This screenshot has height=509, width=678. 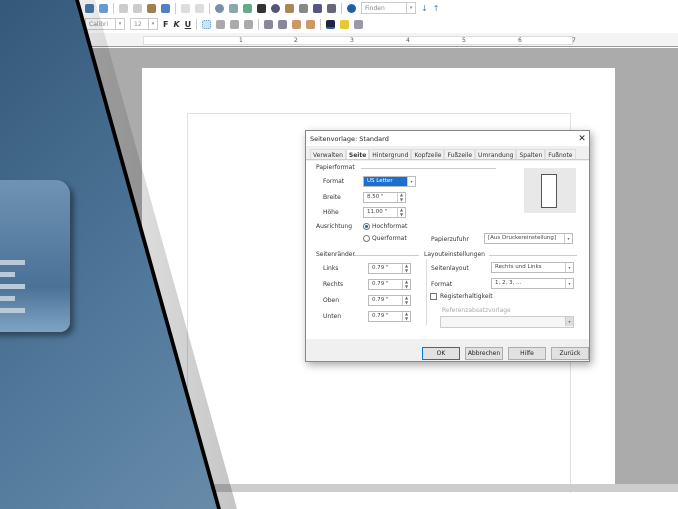 What do you see at coordinates (247, 8) in the screenshot?
I see `image-icon` at bounding box center [247, 8].